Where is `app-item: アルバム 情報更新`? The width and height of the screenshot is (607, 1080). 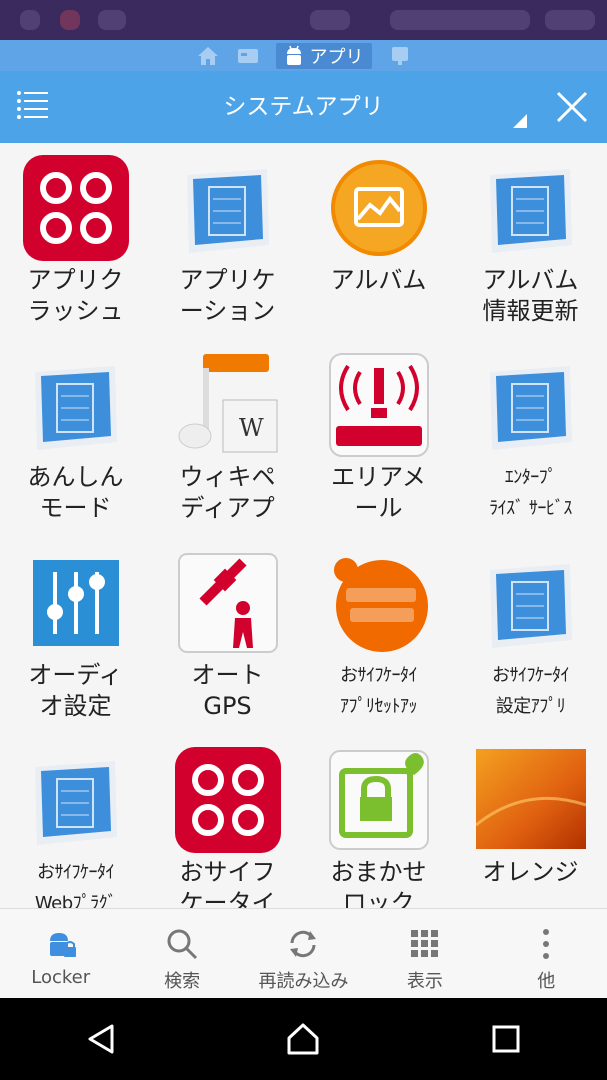
app-item: アルバム 情報更新 is located at coordinates (530, 235).